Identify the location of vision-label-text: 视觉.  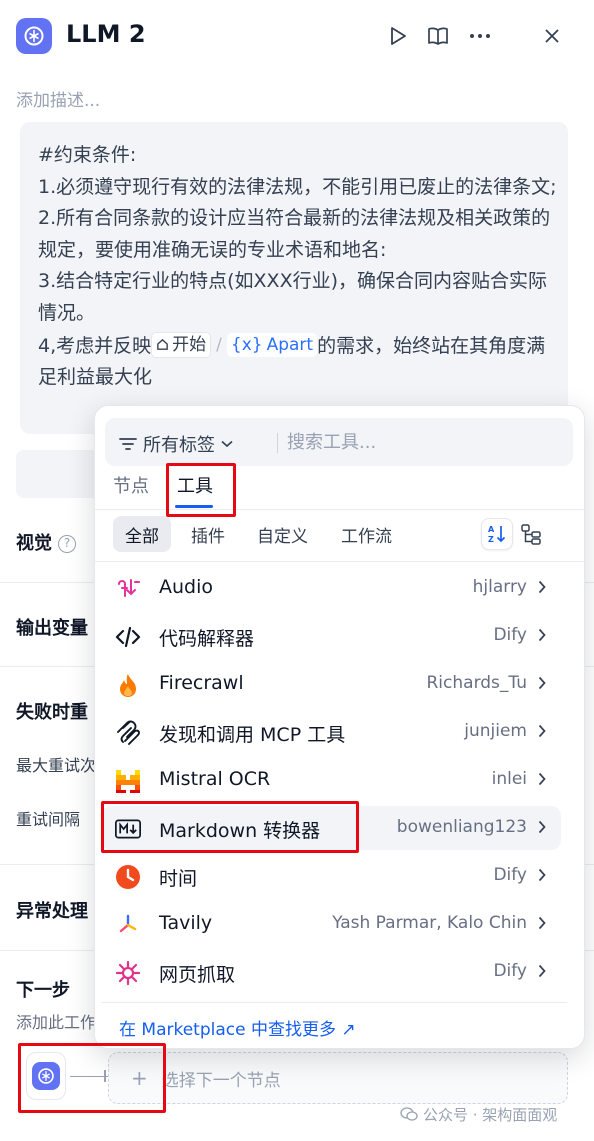
(34, 543).